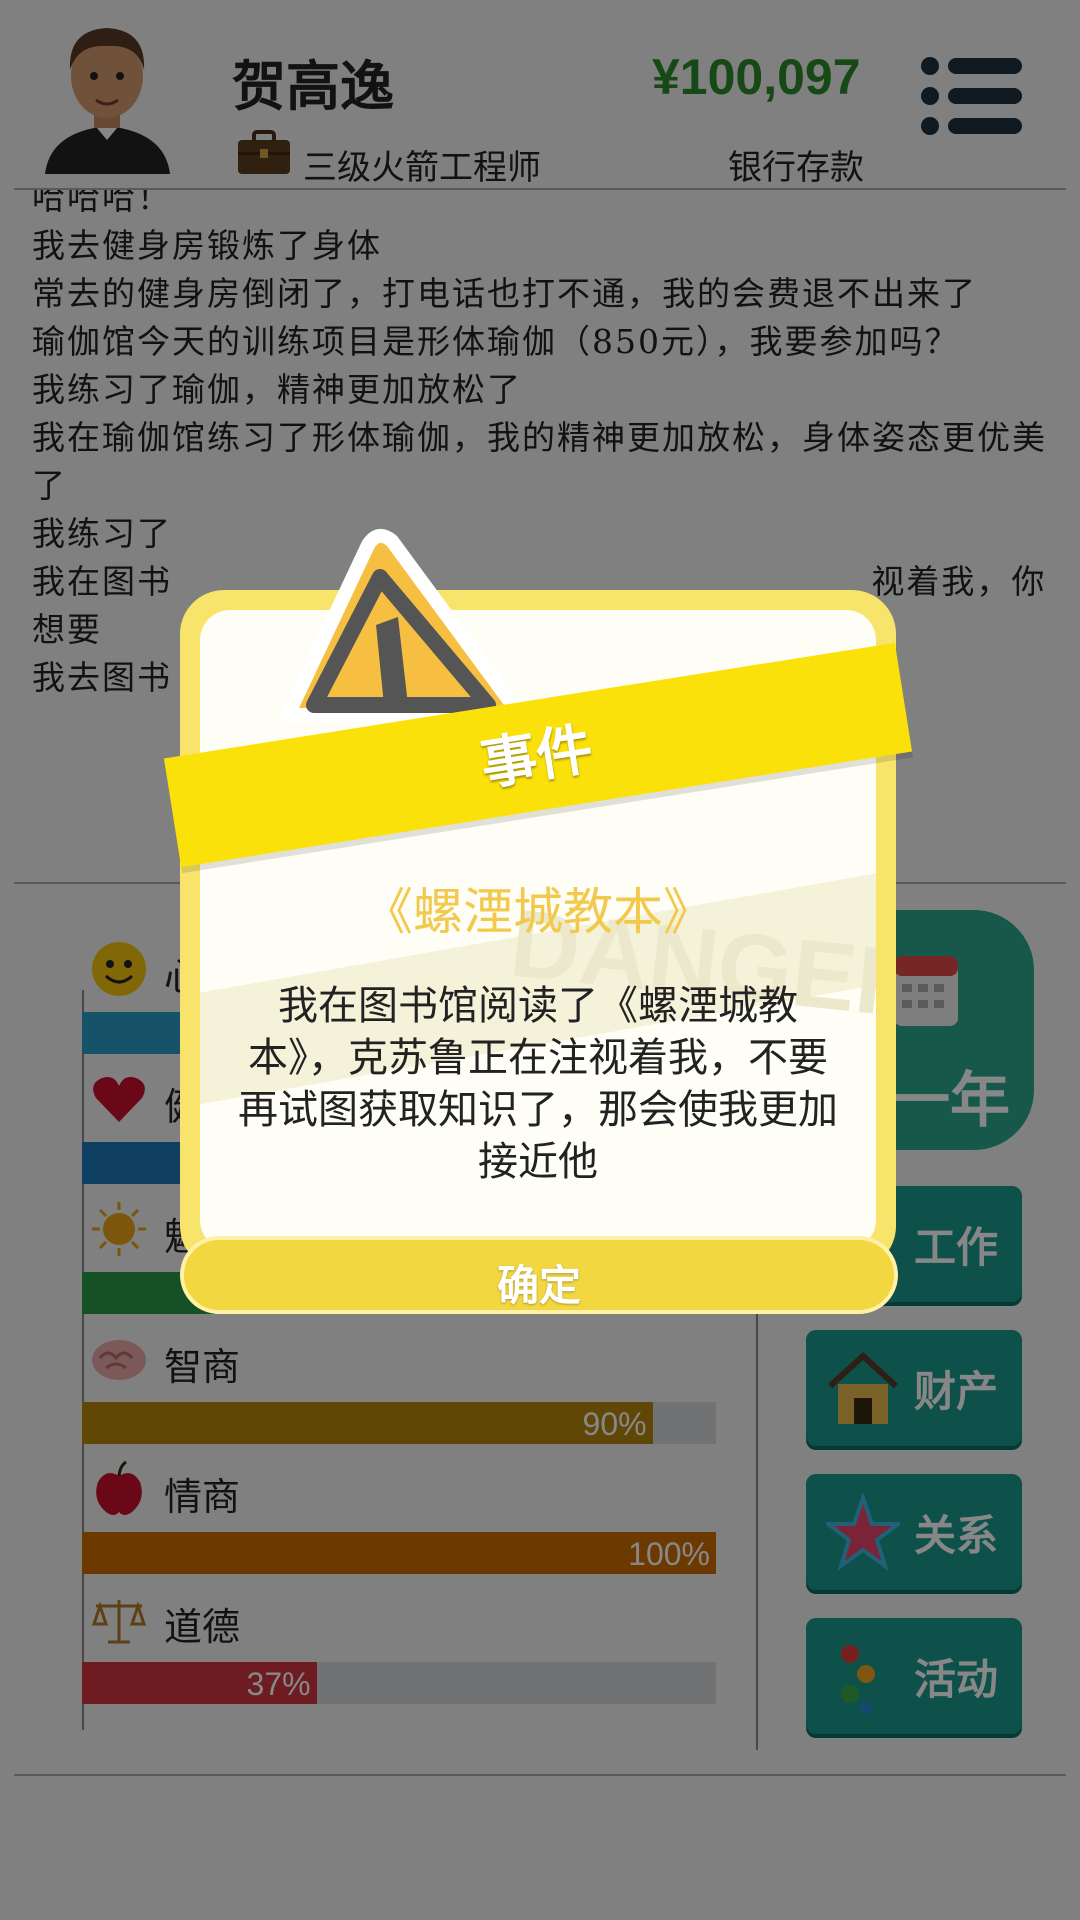 The height and width of the screenshot is (1920, 1080). I want to click on event-ribbon-label: 事件, so click(537, 757).